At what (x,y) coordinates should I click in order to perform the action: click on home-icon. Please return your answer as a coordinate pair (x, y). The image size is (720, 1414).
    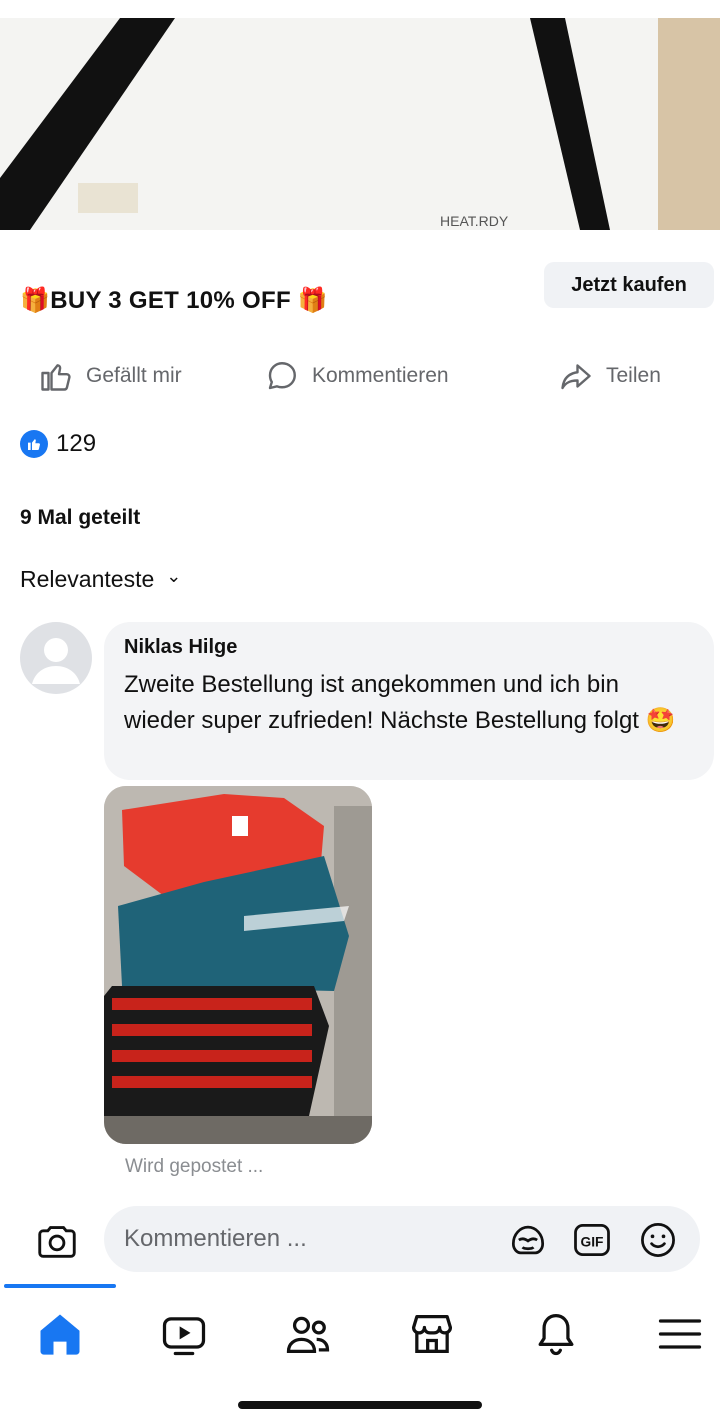
    Looking at the image, I should click on (60, 1334).